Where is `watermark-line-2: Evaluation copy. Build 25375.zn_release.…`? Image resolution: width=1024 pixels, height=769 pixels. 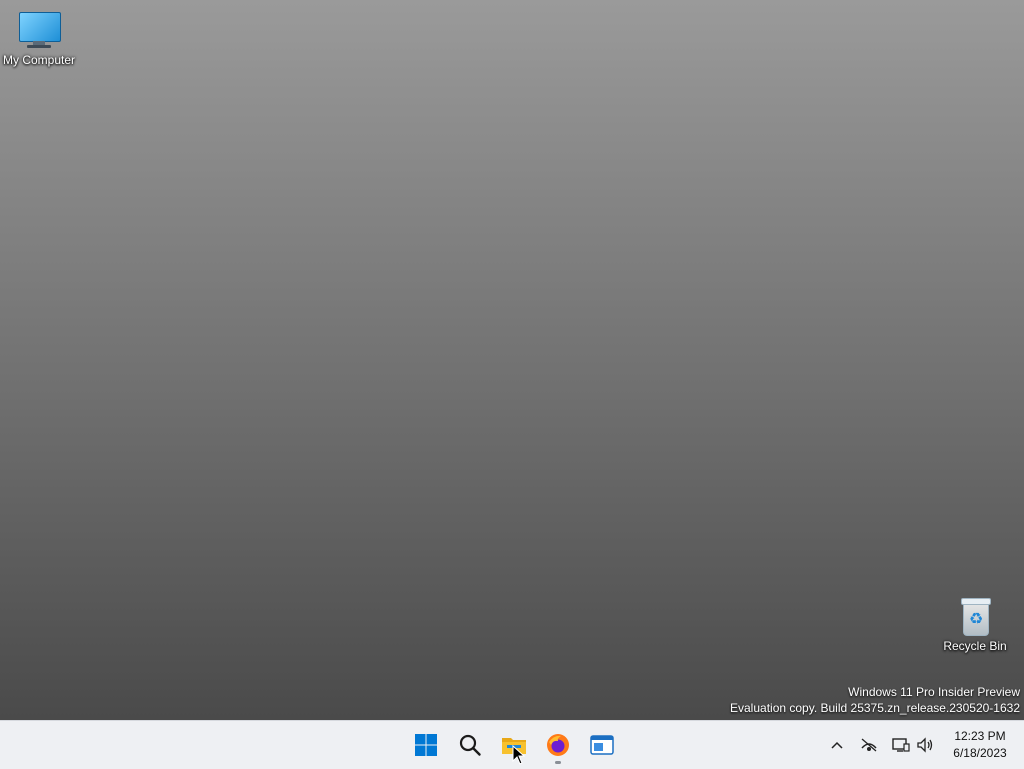
watermark-line-2: Evaluation copy. Build 25375.zn_release.… is located at coordinates (875, 708).